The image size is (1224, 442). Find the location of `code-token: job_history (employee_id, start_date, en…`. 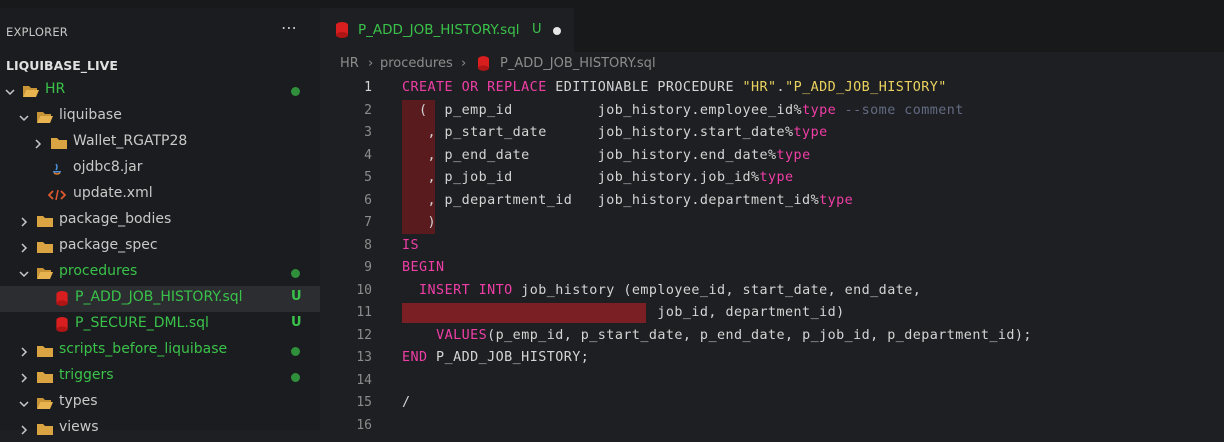

code-token: job_history (employee_id, start_date, en… is located at coordinates (717, 290).